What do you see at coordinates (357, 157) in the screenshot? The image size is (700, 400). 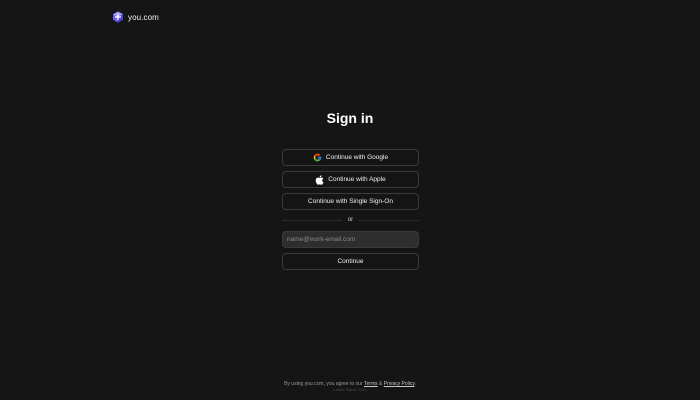 I see `google-button-label: Continue with Google` at bounding box center [357, 157].